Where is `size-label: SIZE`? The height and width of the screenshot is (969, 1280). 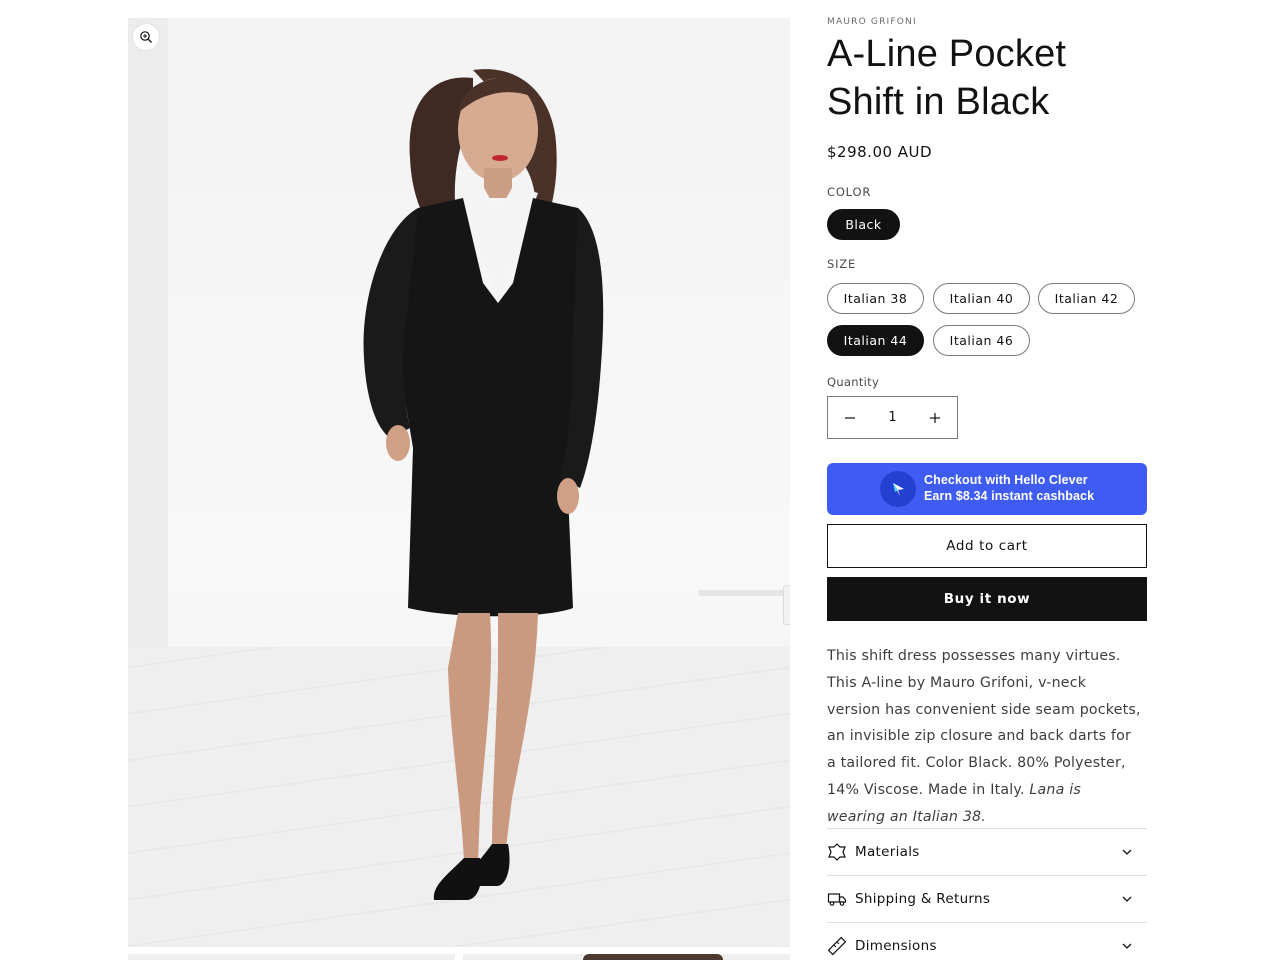
size-label: SIZE is located at coordinates (842, 264).